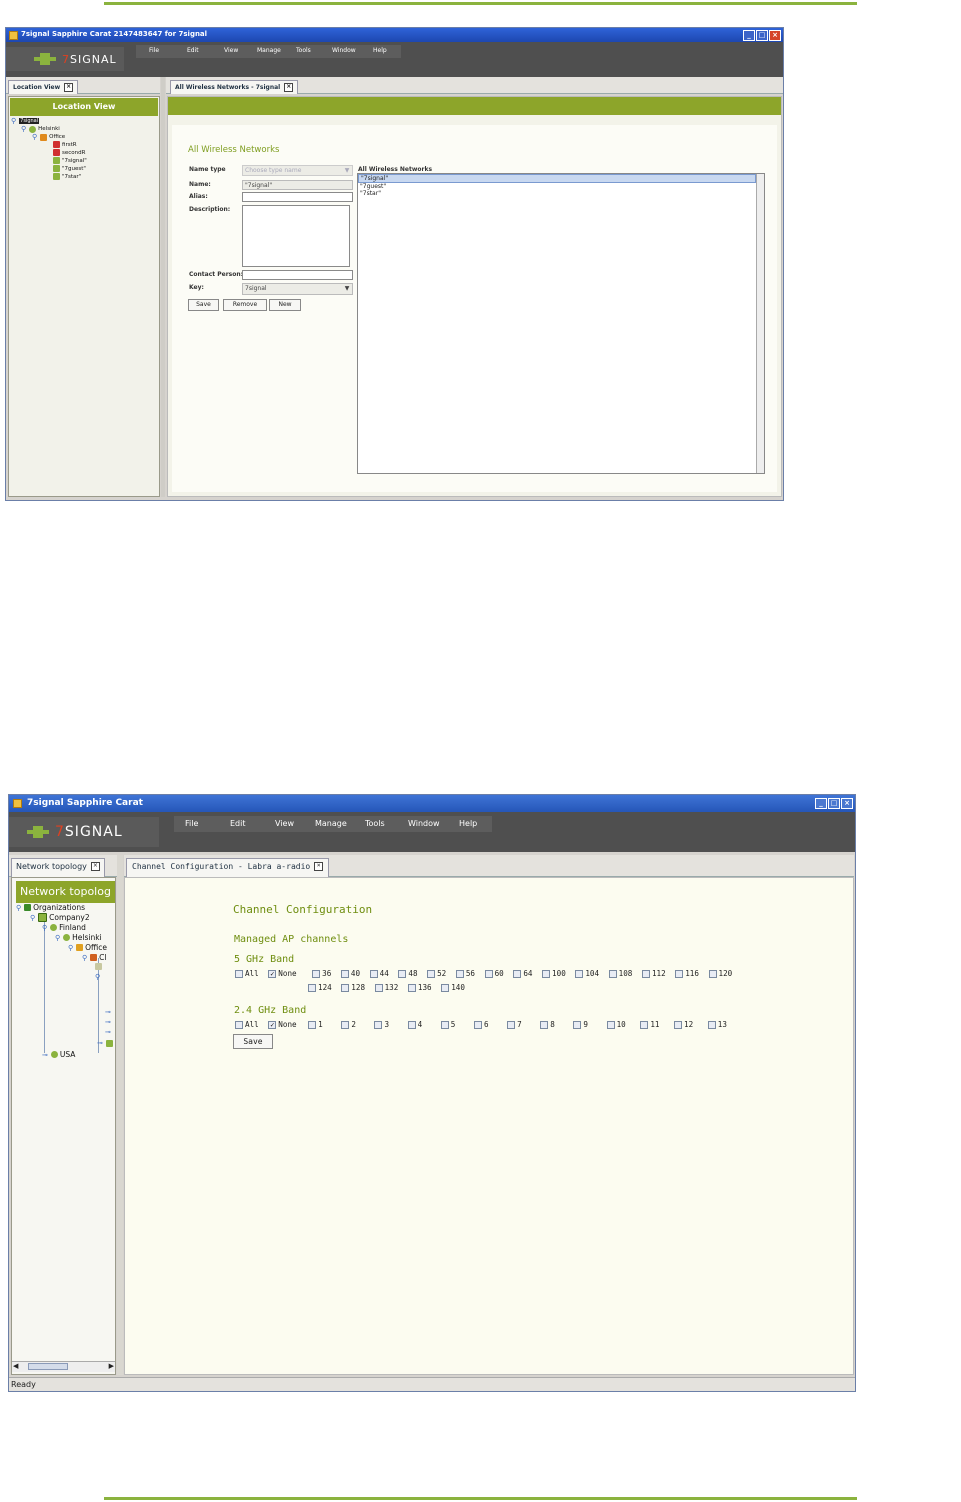 The width and height of the screenshot is (961, 1502). What do you see at coordinates (587, 973) in the screenshot?
I see `channel-checkbox: 104` at bounding box center [587, 973].